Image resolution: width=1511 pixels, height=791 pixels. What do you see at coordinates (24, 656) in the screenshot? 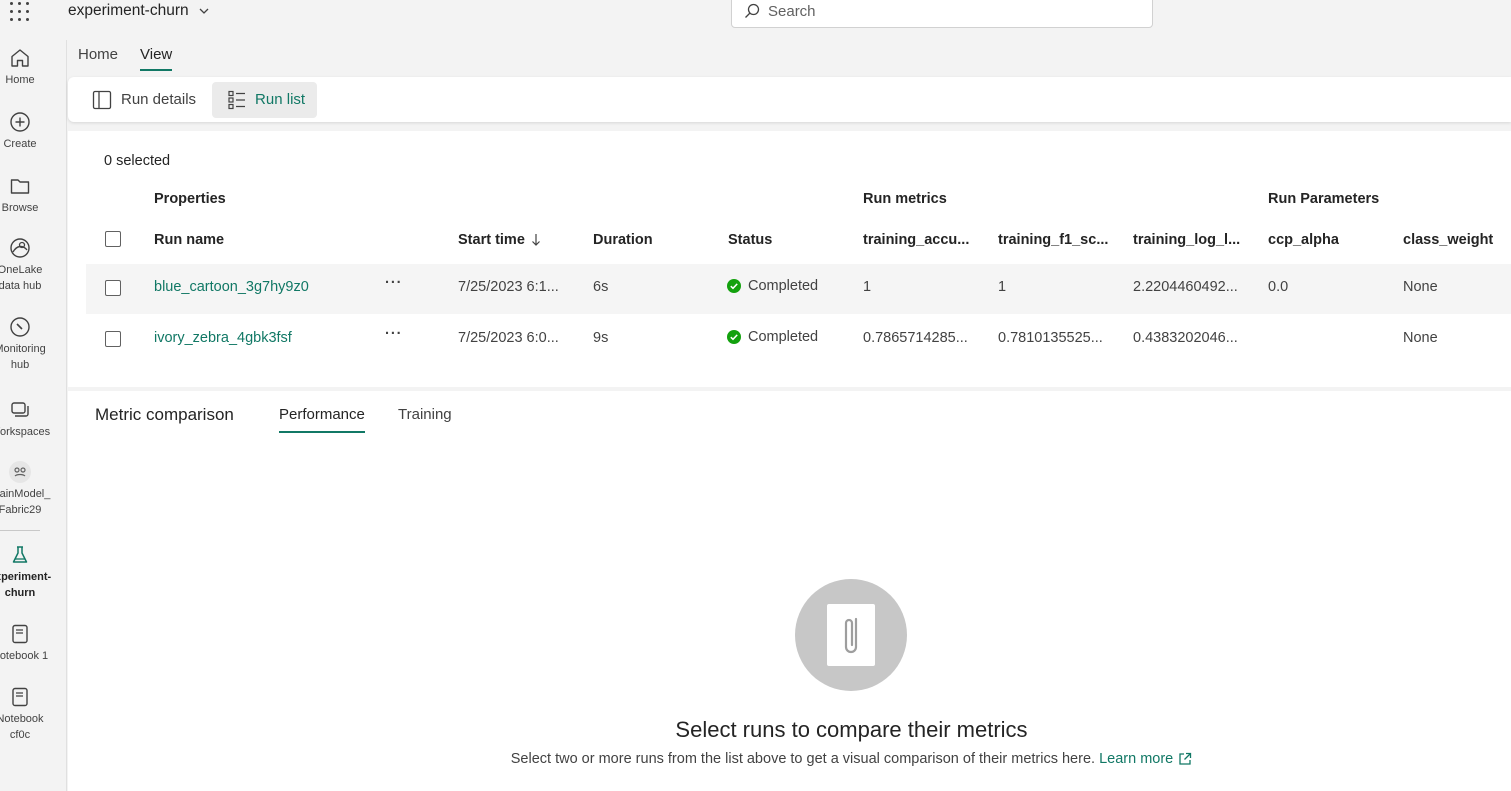
I see `rail-label: Notebook 1` at bounding box center [24, 656].